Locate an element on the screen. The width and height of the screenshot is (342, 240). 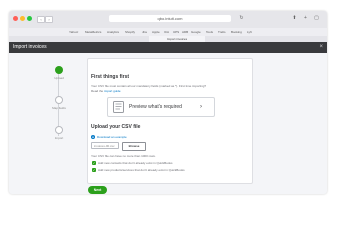
bookmark-item: Tools is located at coordinates (209, 32).